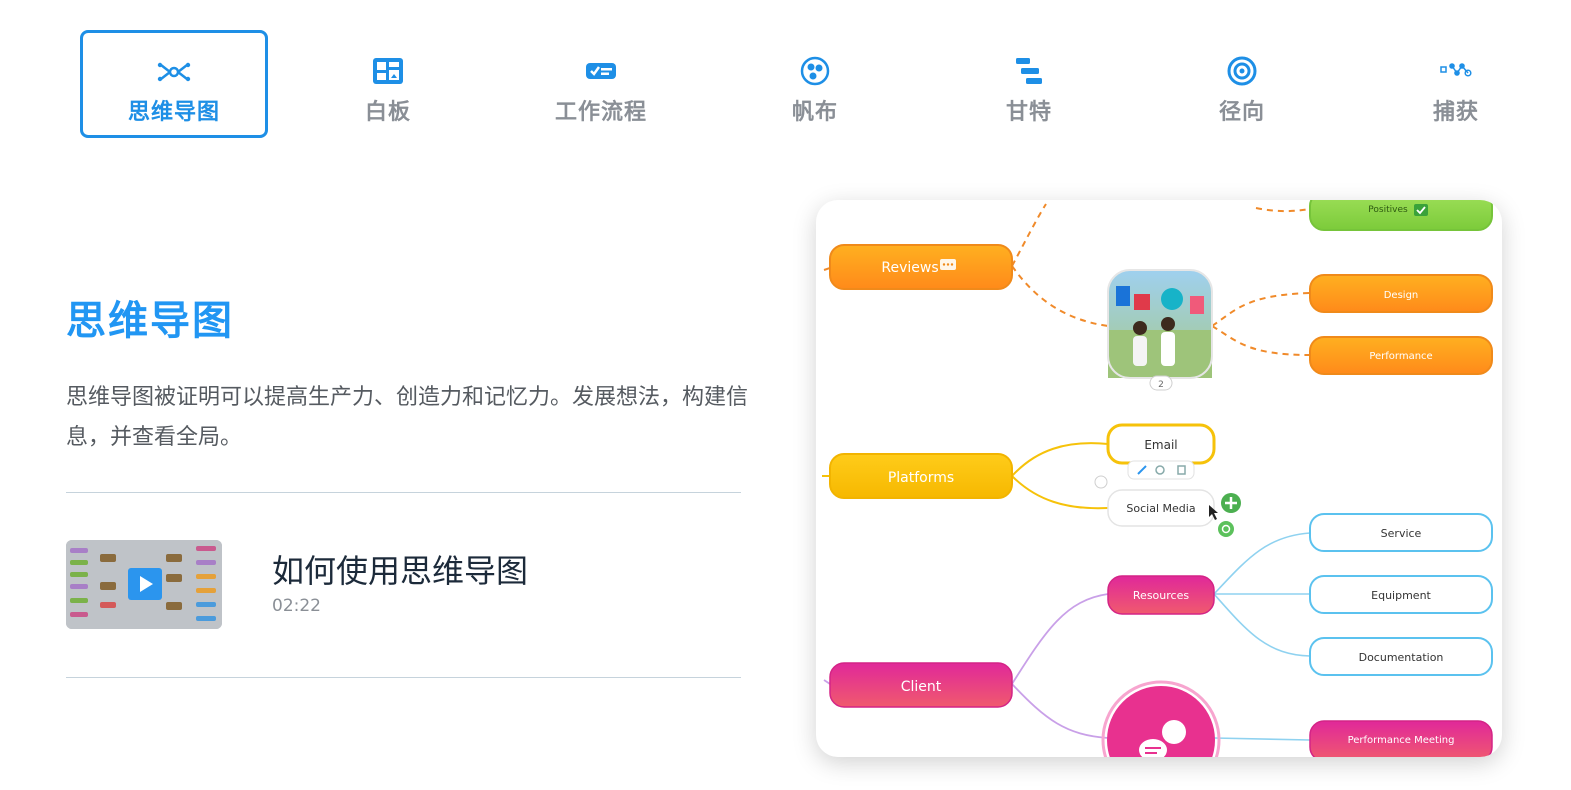 This screenshot has width=1571, height=790. What do you see at coordinates (1029, 71) in the screenshot?
I see `gantt-icon` at bounding box center [1029, 71].